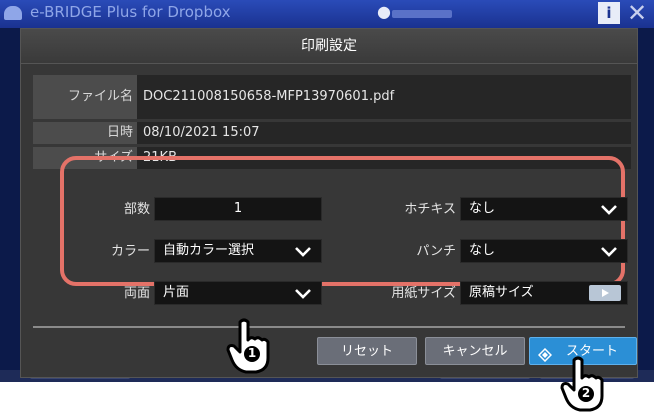  I want to click on divider, so click(329, 327).